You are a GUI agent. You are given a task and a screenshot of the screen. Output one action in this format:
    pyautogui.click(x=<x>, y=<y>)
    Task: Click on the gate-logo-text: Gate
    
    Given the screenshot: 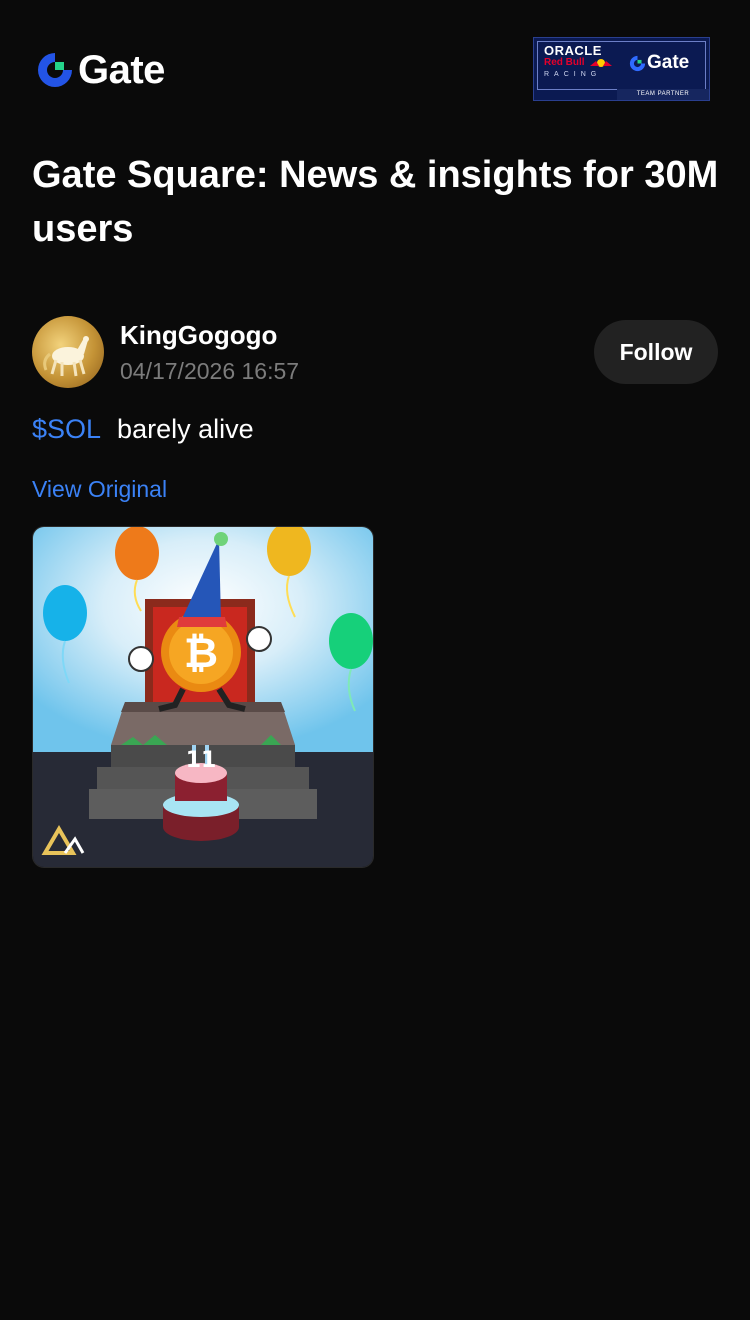 What is the action you would take?
    pyautogui.click(x=121, y=69)
    